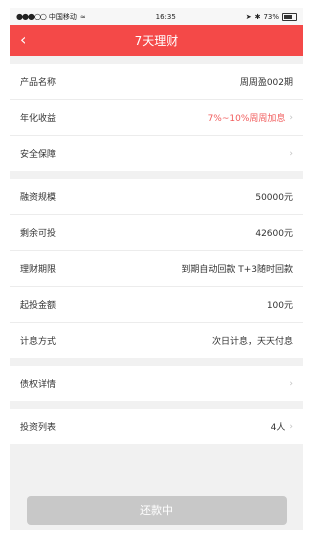 Image resolution: width=320 pixels, height=543 pixels. I want to click on bluetooth-icon: ✱, so click(257, 16).